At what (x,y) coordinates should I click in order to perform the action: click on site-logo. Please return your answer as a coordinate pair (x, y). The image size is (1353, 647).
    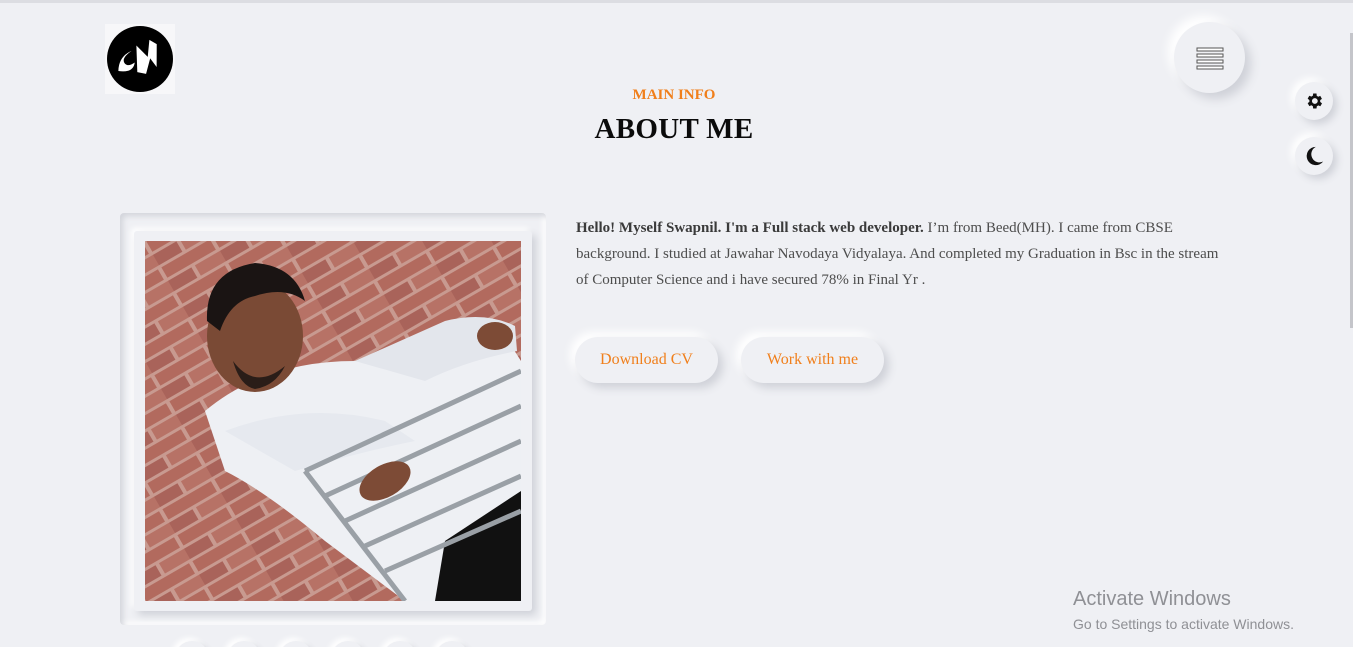
    Looking at the image, I should click on (140, 59).